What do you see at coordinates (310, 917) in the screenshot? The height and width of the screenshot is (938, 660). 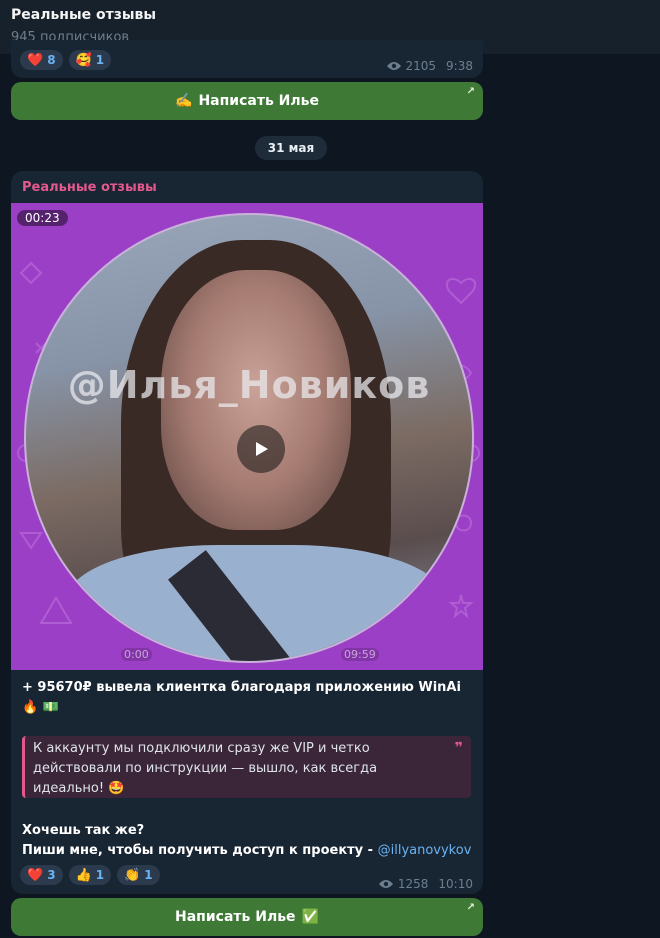 I see `check-mark-icon: ✅` at bounding box center [310, 917].